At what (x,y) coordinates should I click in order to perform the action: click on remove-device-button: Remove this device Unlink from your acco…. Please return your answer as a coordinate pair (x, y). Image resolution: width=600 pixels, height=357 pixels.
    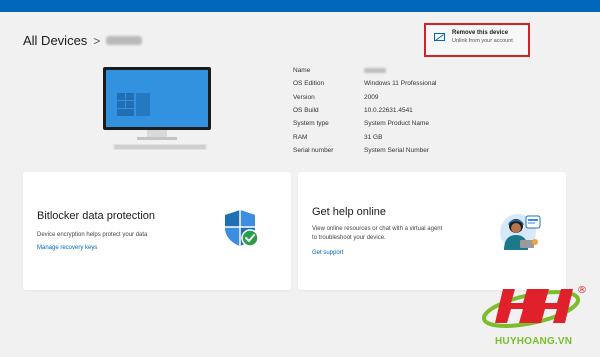
    Looking at the image, I should click on (477, 40).